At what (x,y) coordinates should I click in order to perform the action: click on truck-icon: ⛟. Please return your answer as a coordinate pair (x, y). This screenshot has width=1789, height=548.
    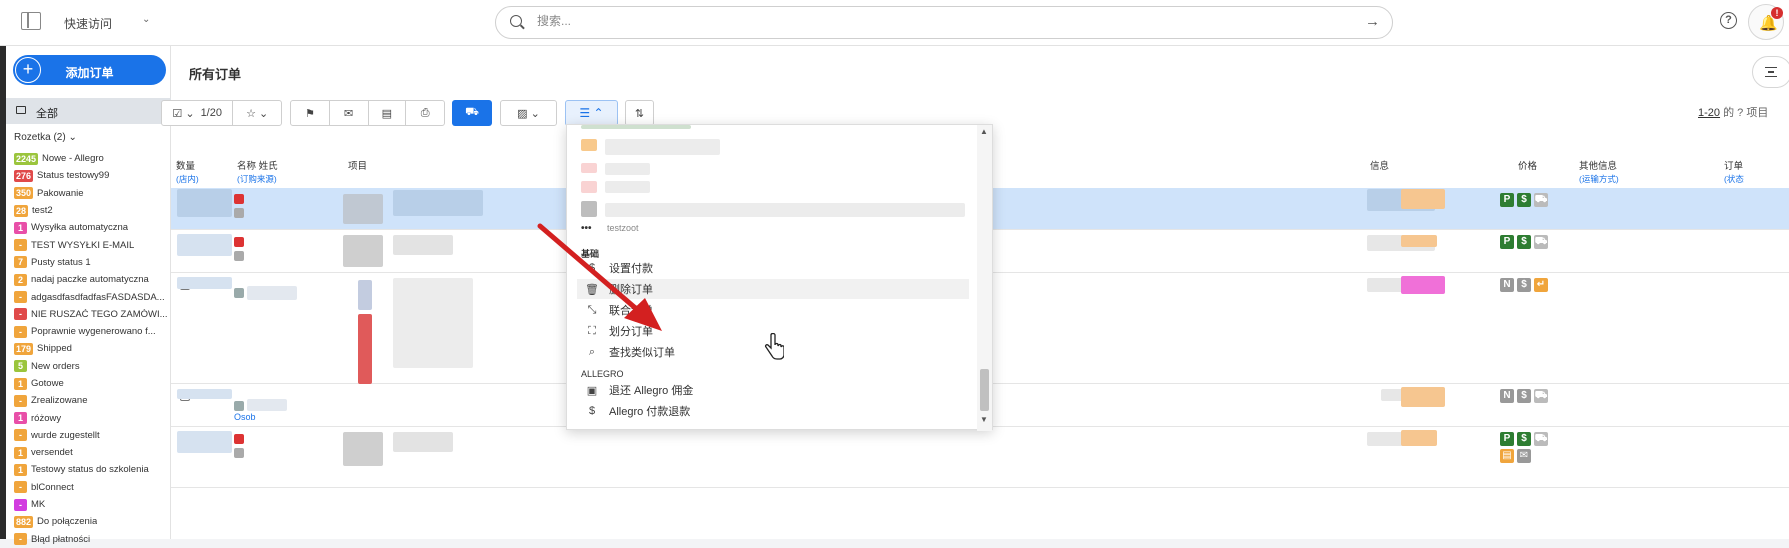
    Looking at the image, I should click on (472, 112).